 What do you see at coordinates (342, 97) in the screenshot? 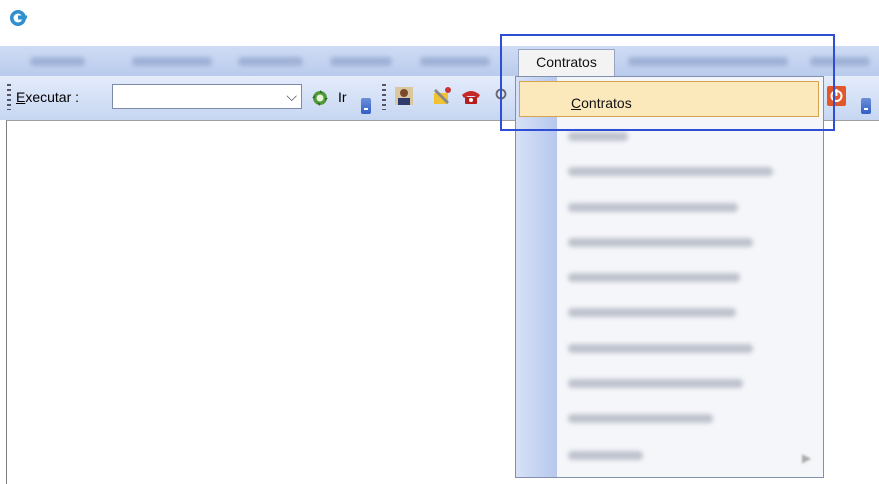
I see `go-button: Ir` at bounding box center [342, 97].